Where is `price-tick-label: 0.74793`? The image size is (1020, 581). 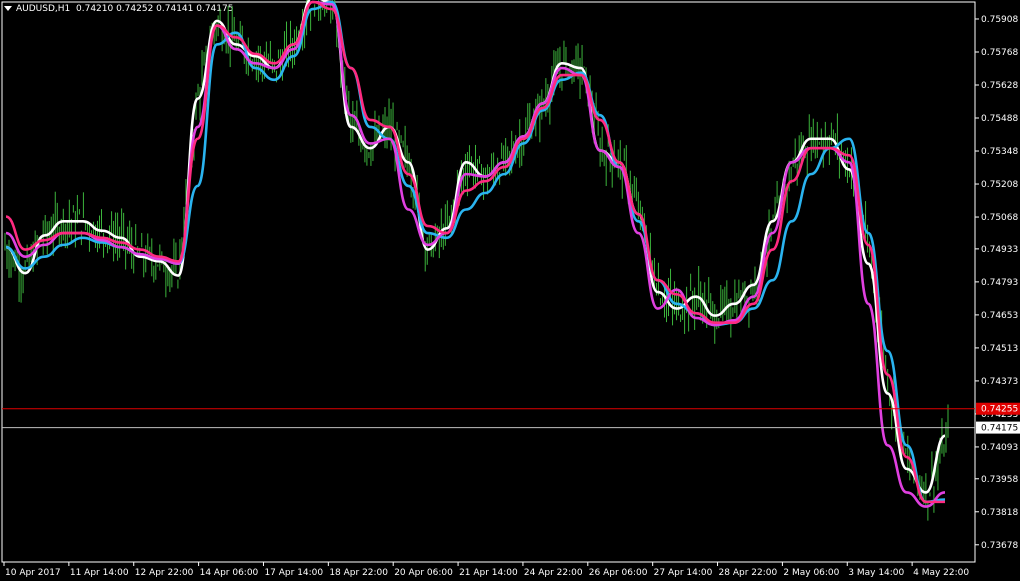 price-tick-label: 0.74793 is located at coordinates (999, 283).